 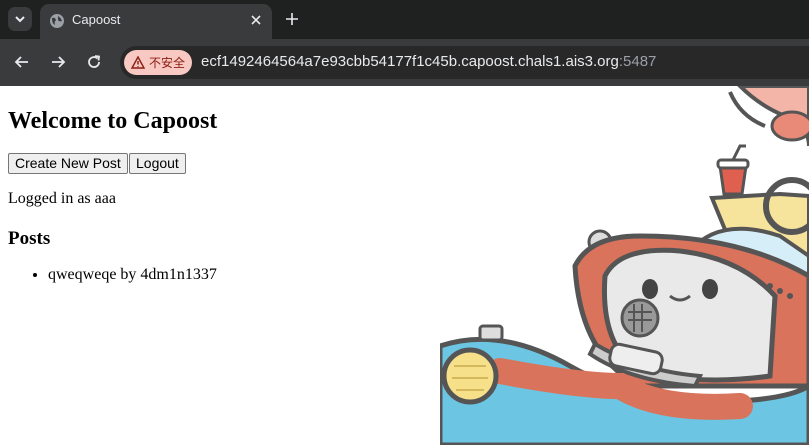 What do you see at coordinates (156, 21) in the screenshot?
I see `tab-capoost: Capoost` at bounding box center [156, 21].